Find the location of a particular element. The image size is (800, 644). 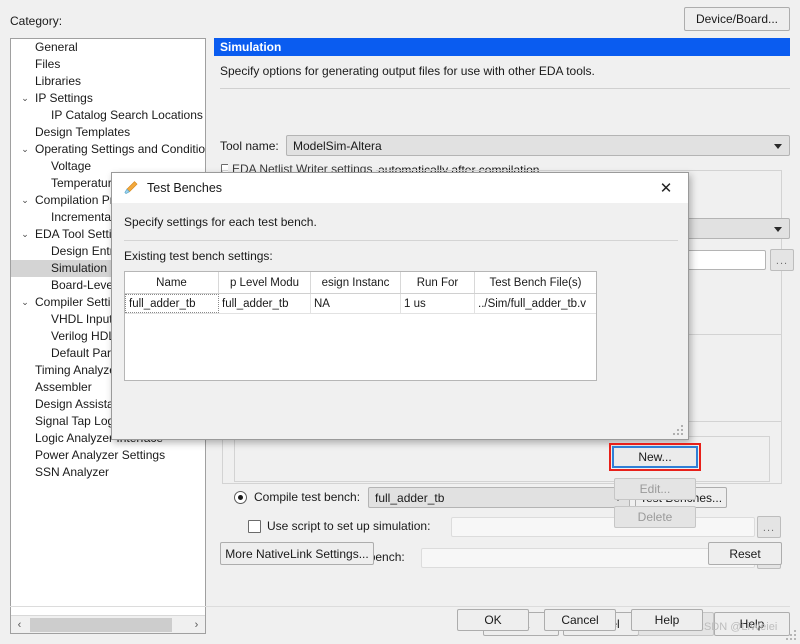

tree-item-label: Timing Analyzer is located at coordinates (77, 370).